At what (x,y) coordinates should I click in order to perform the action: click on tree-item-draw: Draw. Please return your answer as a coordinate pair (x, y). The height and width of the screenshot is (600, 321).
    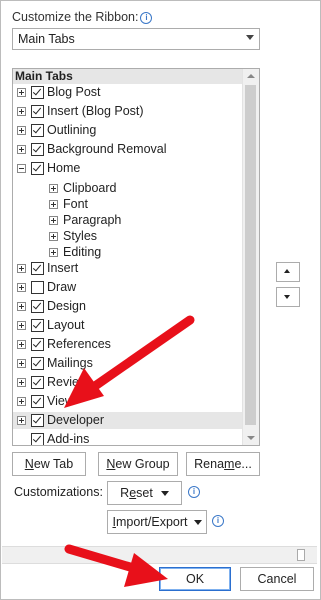
    Looking at the image, I should click on (127, 287).